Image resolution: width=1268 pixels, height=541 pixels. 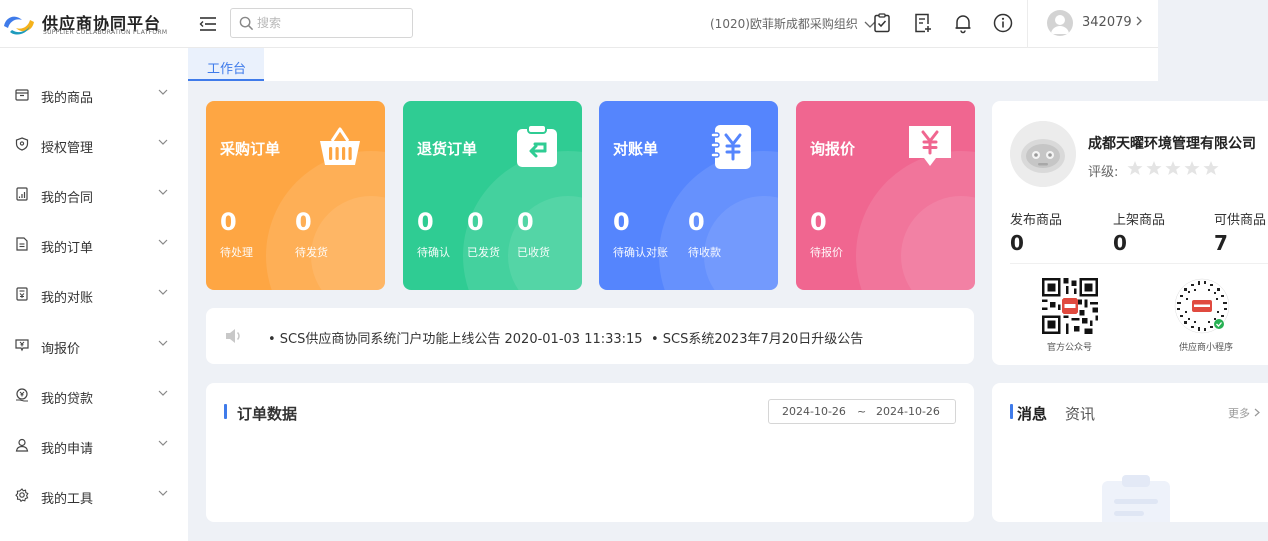 What do you see at coordinates (67, 298) in the screenshot?
I see `sidebar-item-label: 我的对账` at bounding box center [67, 298].